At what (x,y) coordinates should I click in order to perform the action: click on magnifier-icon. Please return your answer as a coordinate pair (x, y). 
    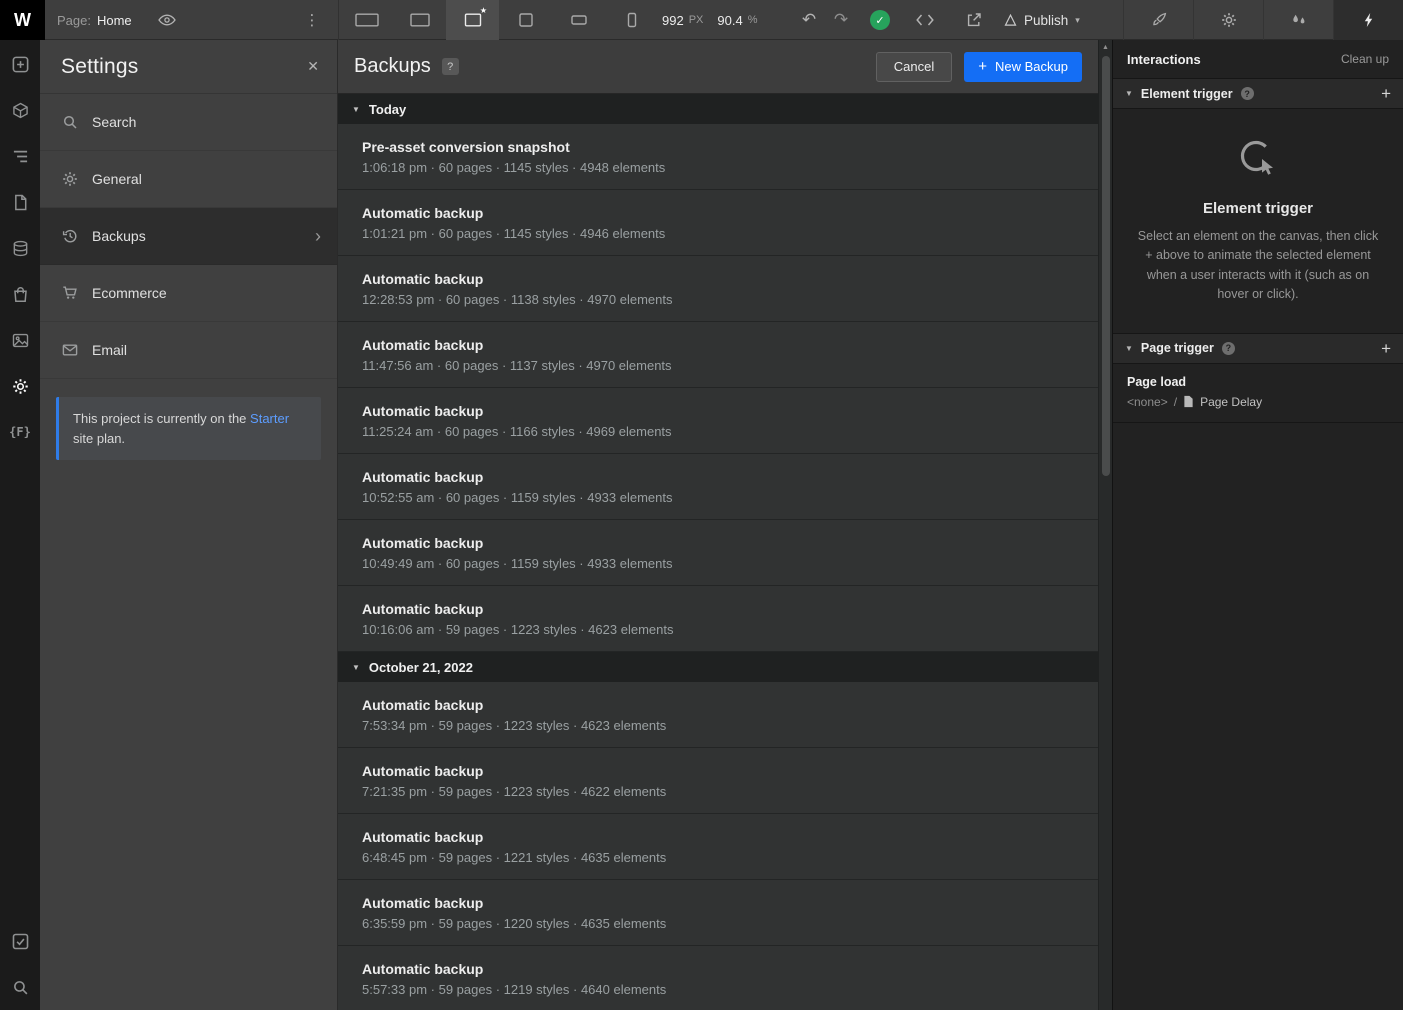
    Looking at the image, I should click on (20, 987).